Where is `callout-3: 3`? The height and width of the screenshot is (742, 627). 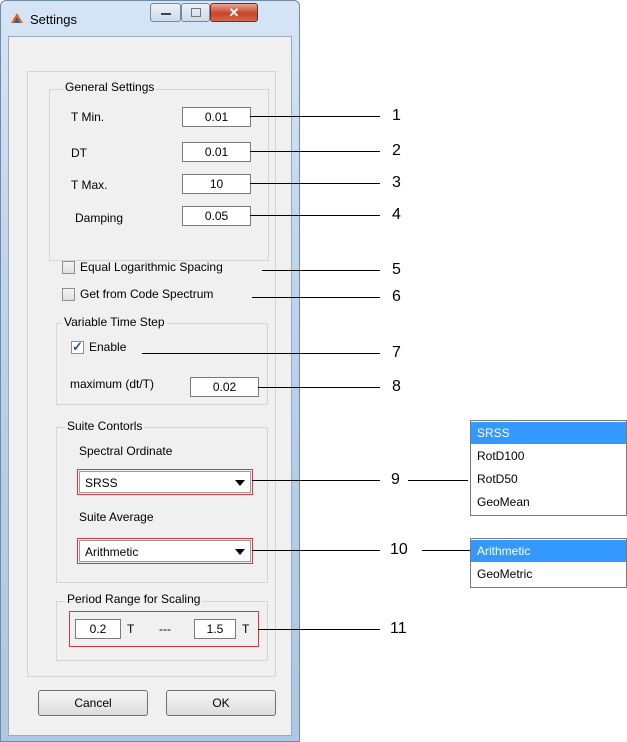 callout-3: 3 is located at coordinates (396, 182).